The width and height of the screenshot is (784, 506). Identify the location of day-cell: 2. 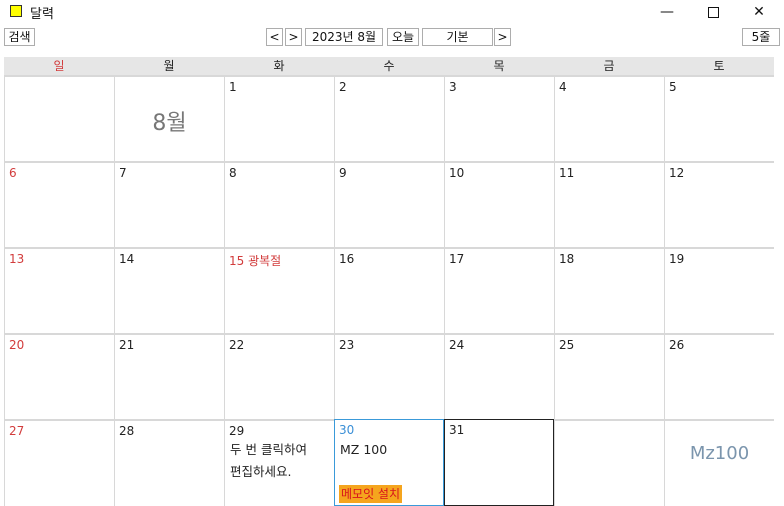
(389, 118).